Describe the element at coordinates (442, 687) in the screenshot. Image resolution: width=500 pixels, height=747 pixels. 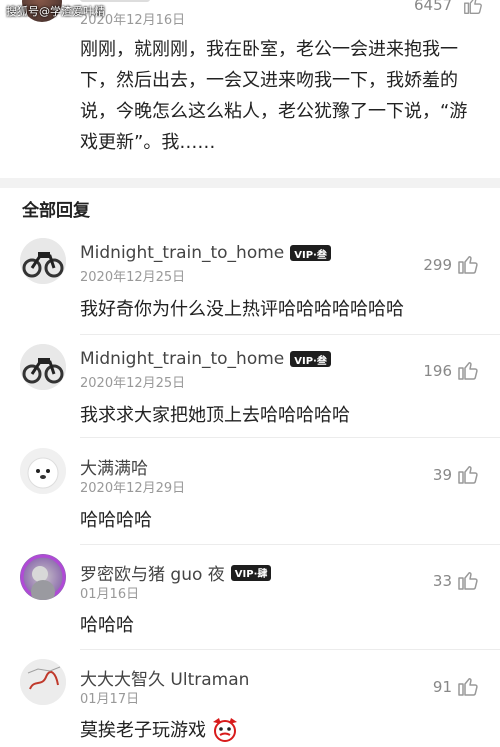
I see `comment-like-count: 91` at that location.